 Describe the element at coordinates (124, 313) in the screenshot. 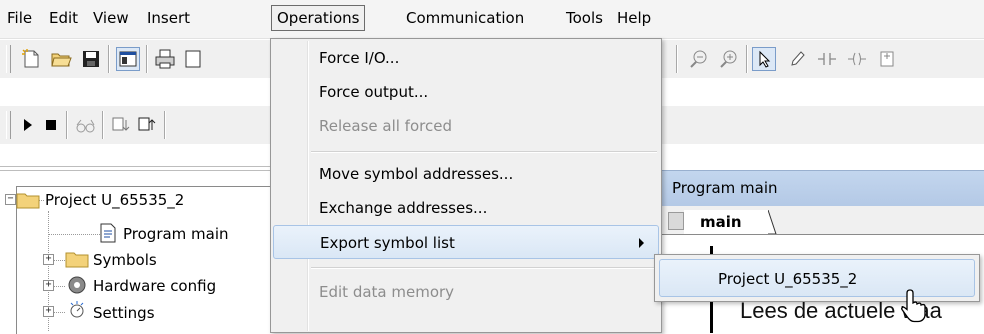

I see `tree-item-settings: Settings` at that location.